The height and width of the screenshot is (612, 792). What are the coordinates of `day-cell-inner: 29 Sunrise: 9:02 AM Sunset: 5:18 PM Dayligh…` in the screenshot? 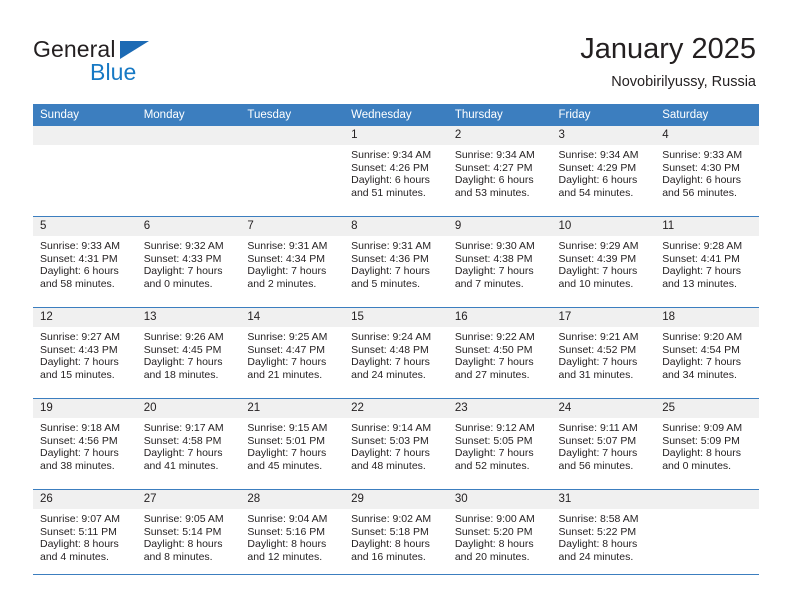 It's located at (396, 535).